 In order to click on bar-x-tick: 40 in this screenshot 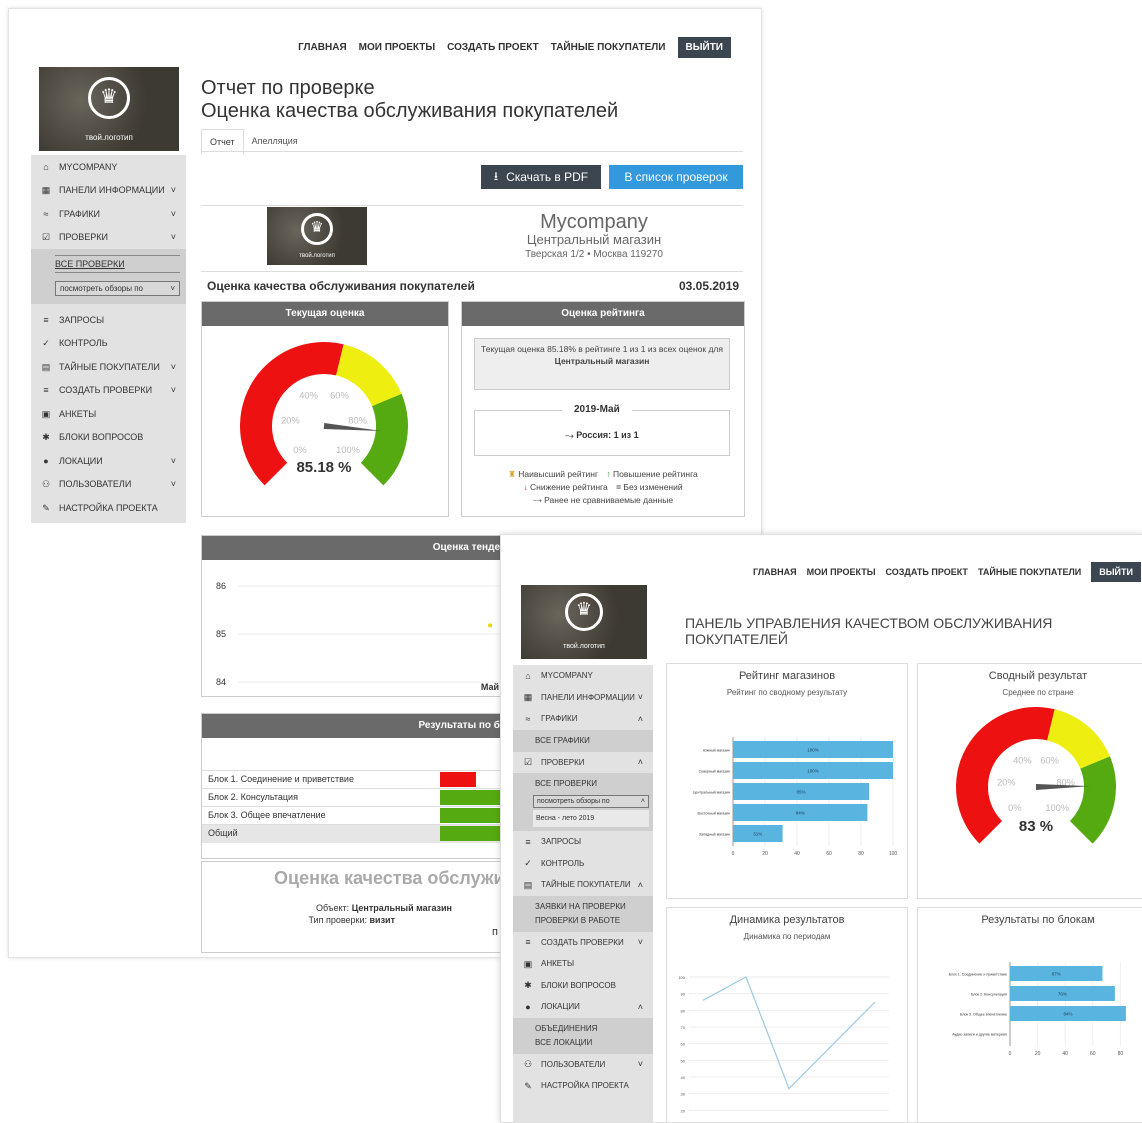, I will do `click(797, 854)`.